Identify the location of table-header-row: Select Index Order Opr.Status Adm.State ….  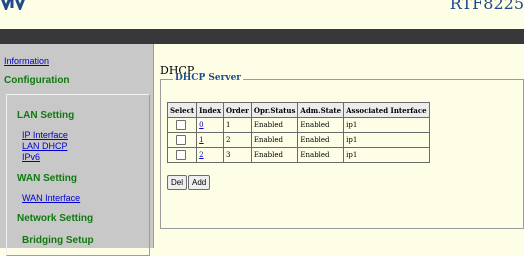
(298, 110).